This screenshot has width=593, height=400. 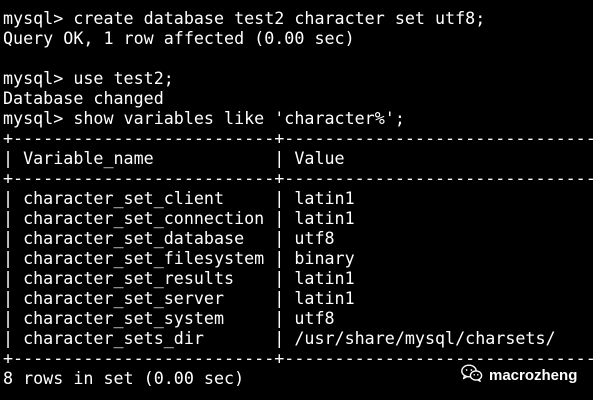 What do you see at coordinates (88, 78) in the screenshot?
I see `terminal-line: mysql> use test2;` at bounding box center [88, 78].